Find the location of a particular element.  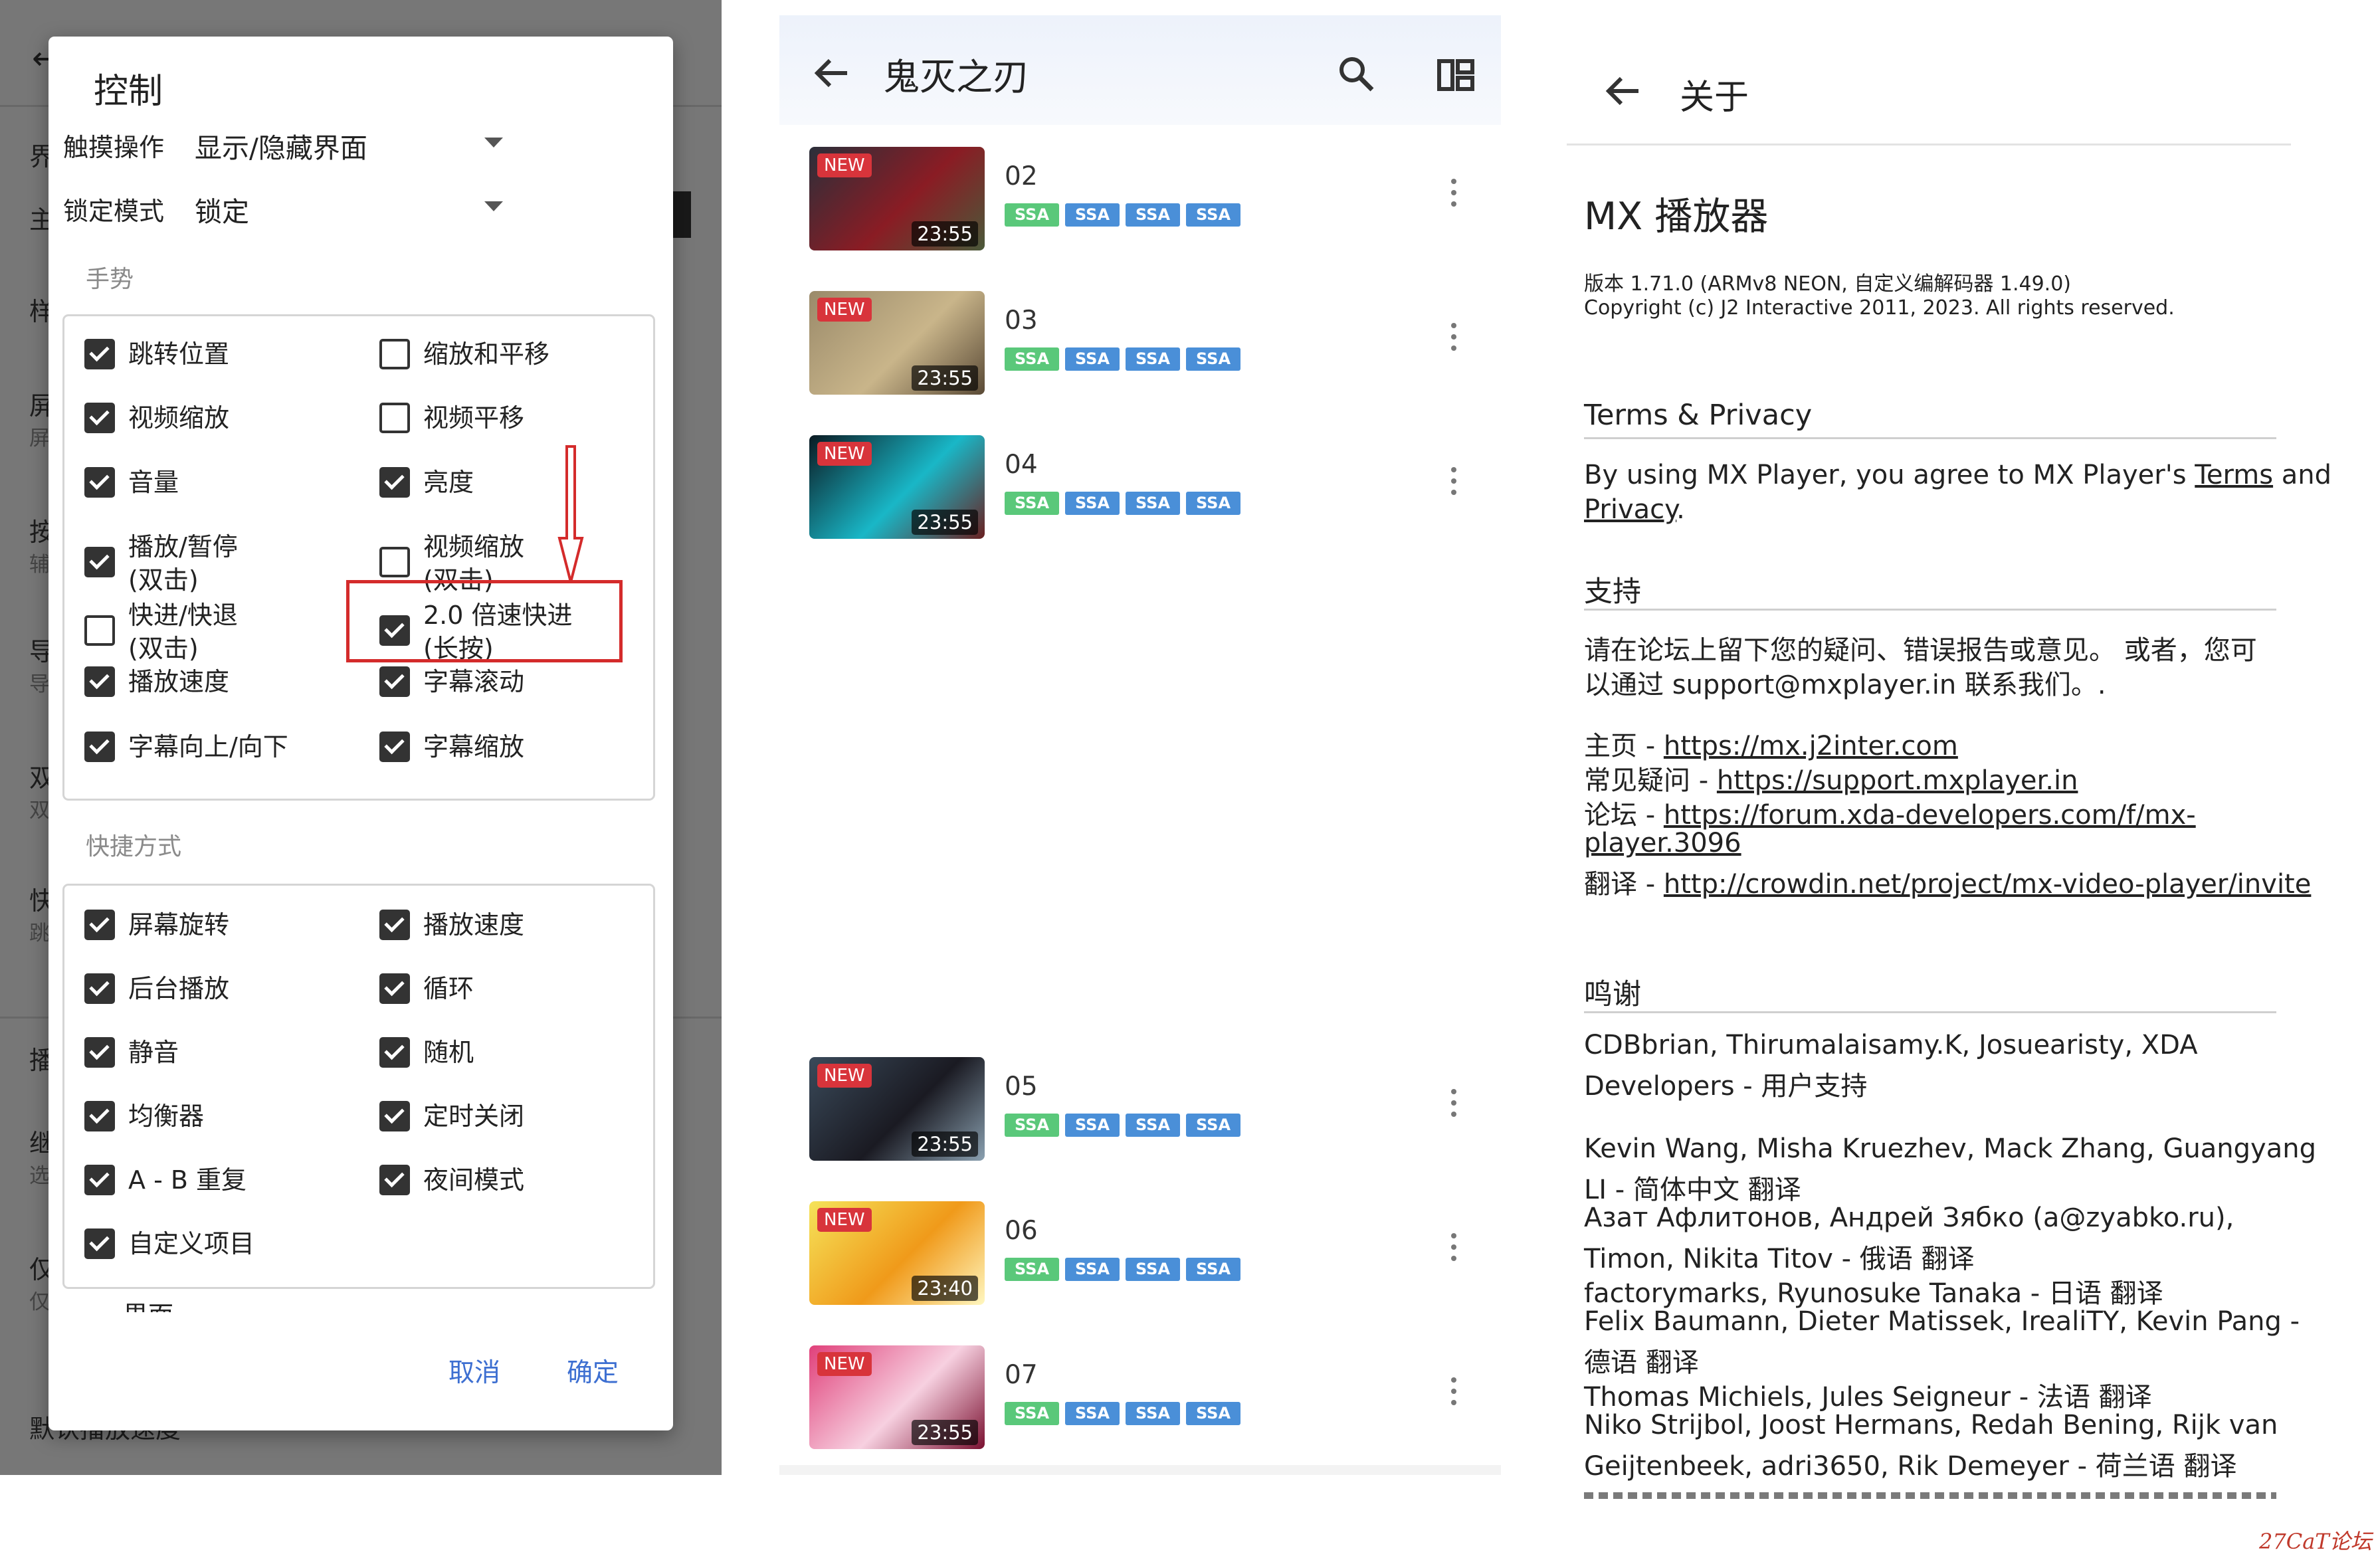

support-divider is located at coordinates (1930, 610).